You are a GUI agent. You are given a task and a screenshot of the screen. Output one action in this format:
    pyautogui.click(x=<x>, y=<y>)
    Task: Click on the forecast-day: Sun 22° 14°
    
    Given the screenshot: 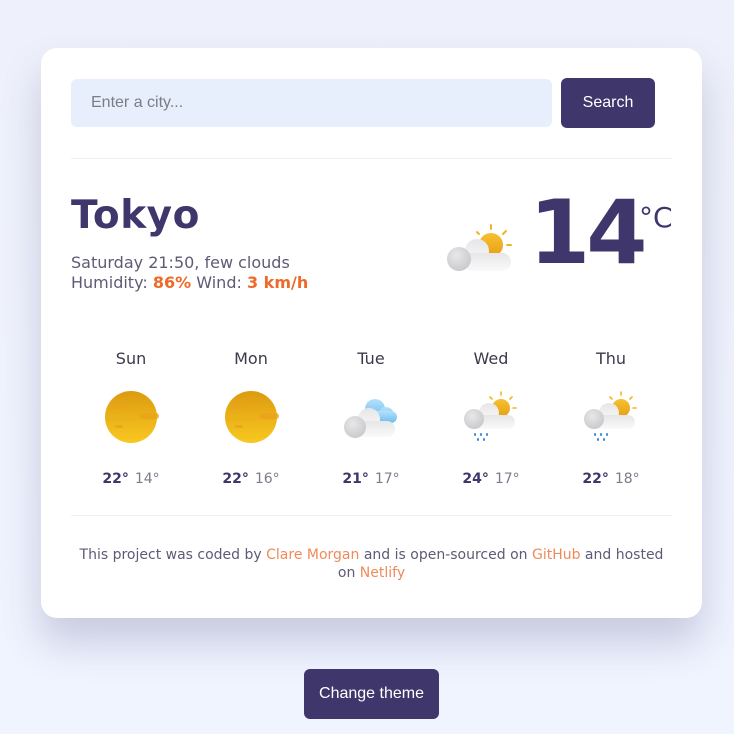 What is the action you would take?
    pyautogui.click(x=131, y=425)
    